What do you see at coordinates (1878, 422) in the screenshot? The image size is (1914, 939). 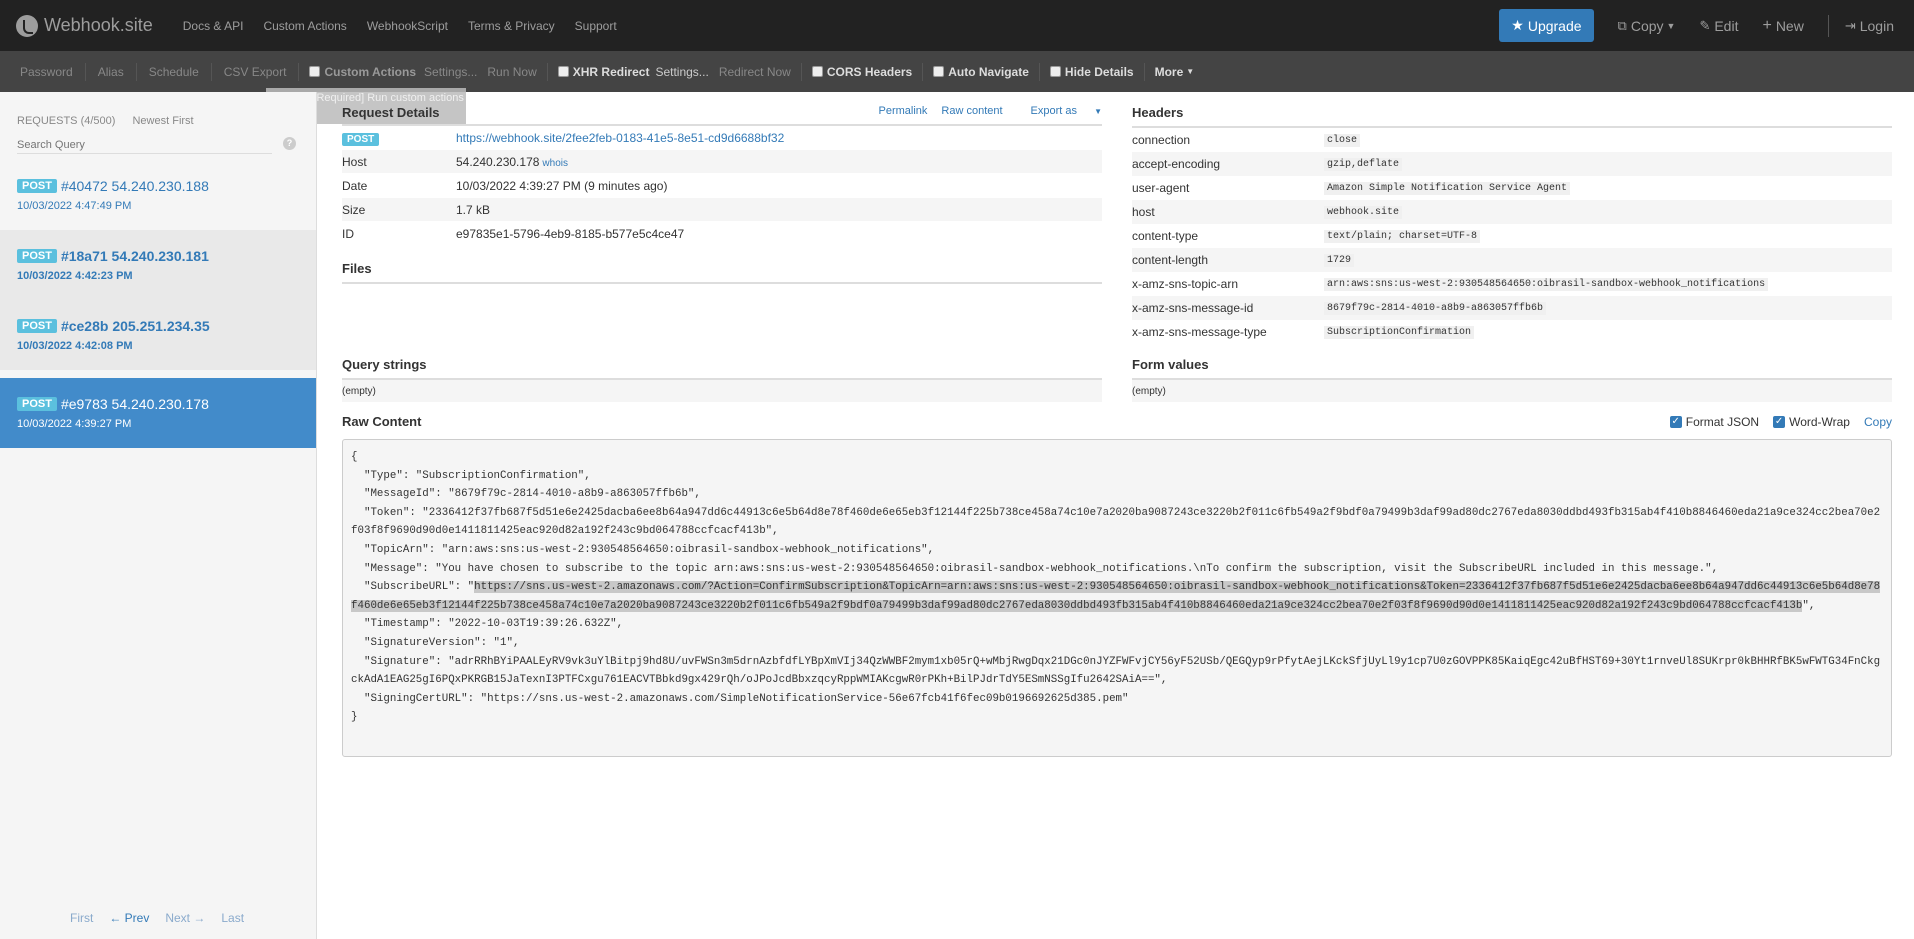 I see `copy-raw-button: Copy` at bounding box center [1878, 422].